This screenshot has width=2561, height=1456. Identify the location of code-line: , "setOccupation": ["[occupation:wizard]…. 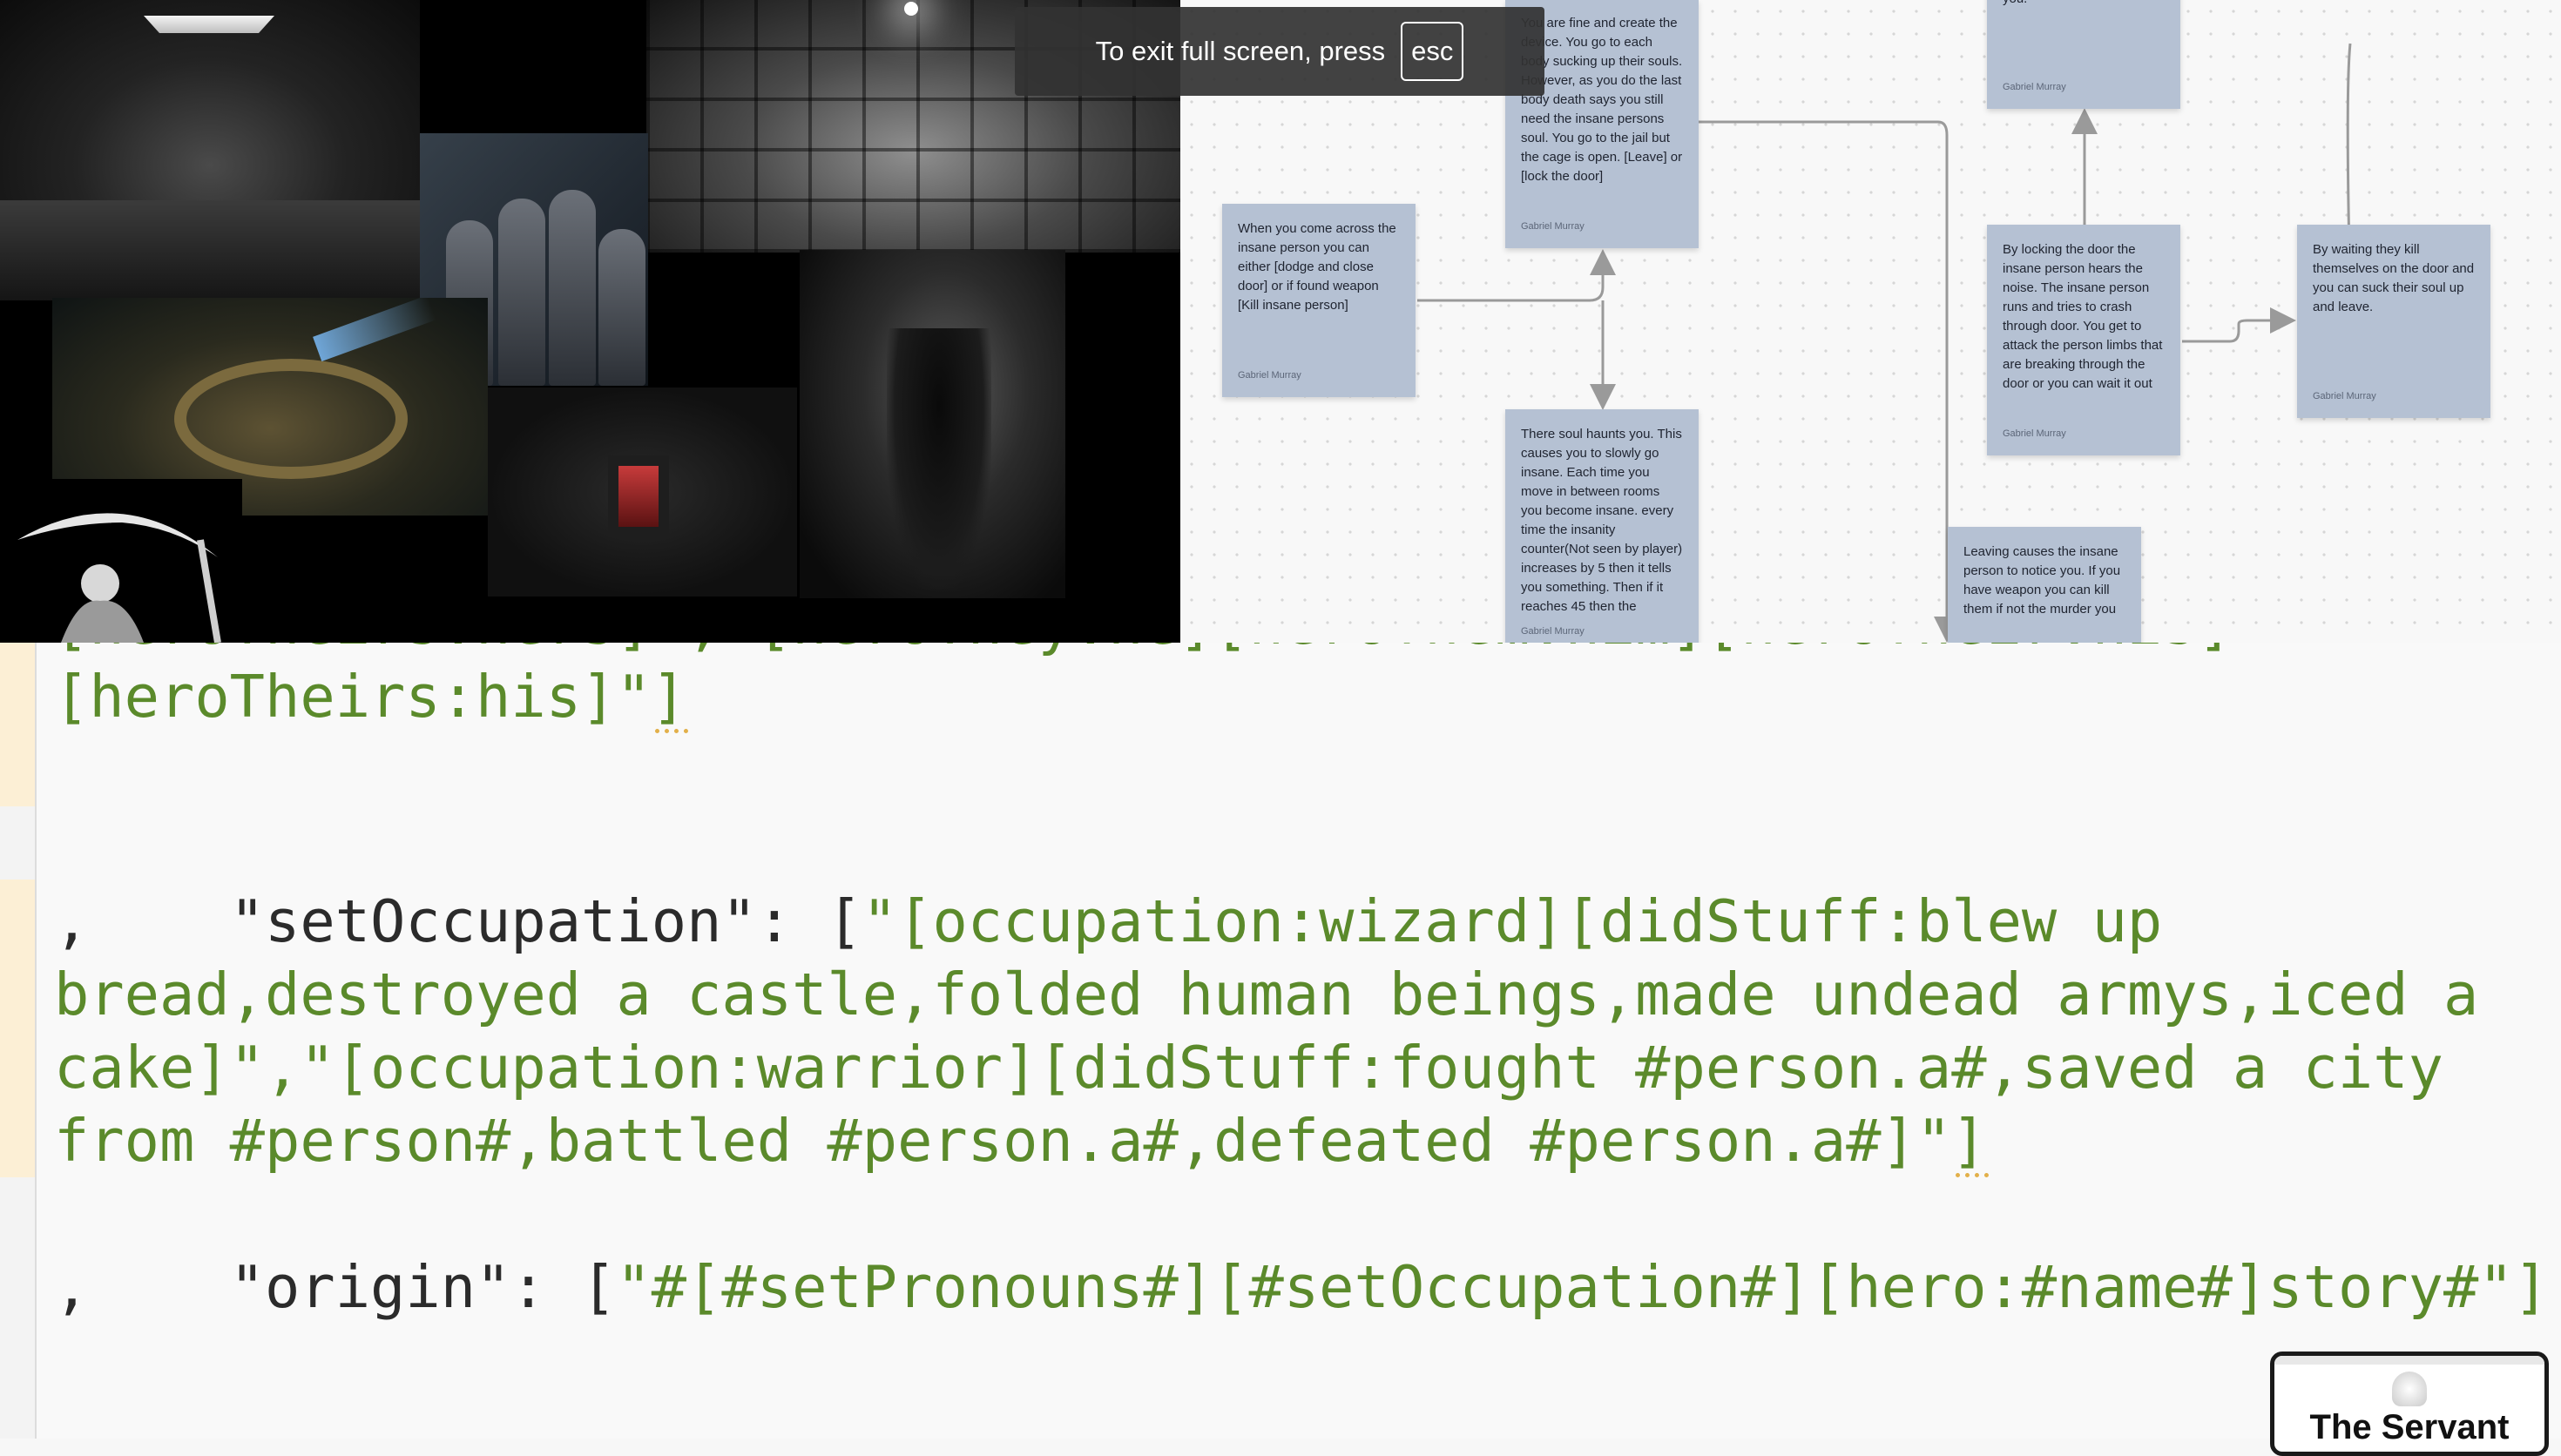
(1108, 921).